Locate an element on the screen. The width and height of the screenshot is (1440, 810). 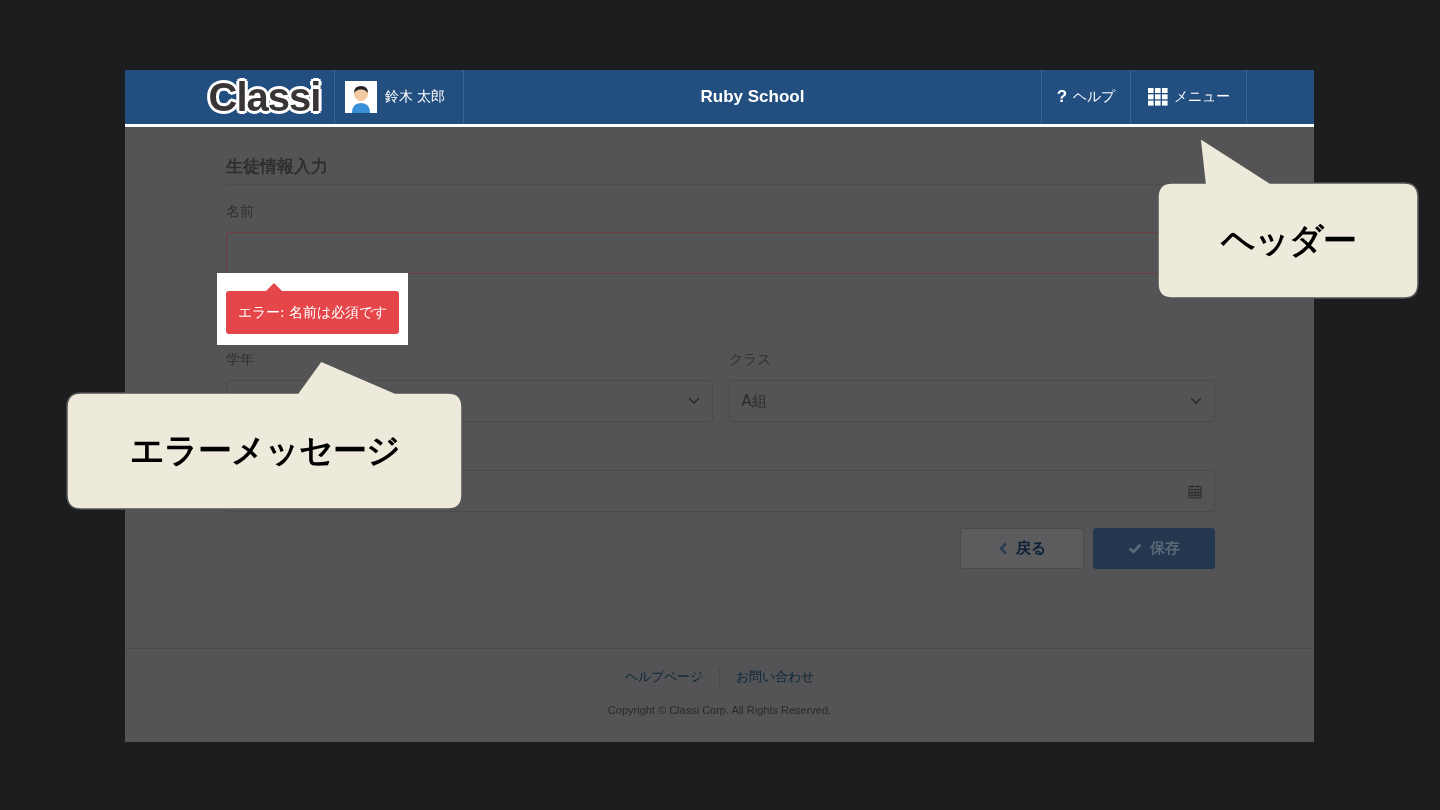
avatar-icon is located at coordinates (361, 97).